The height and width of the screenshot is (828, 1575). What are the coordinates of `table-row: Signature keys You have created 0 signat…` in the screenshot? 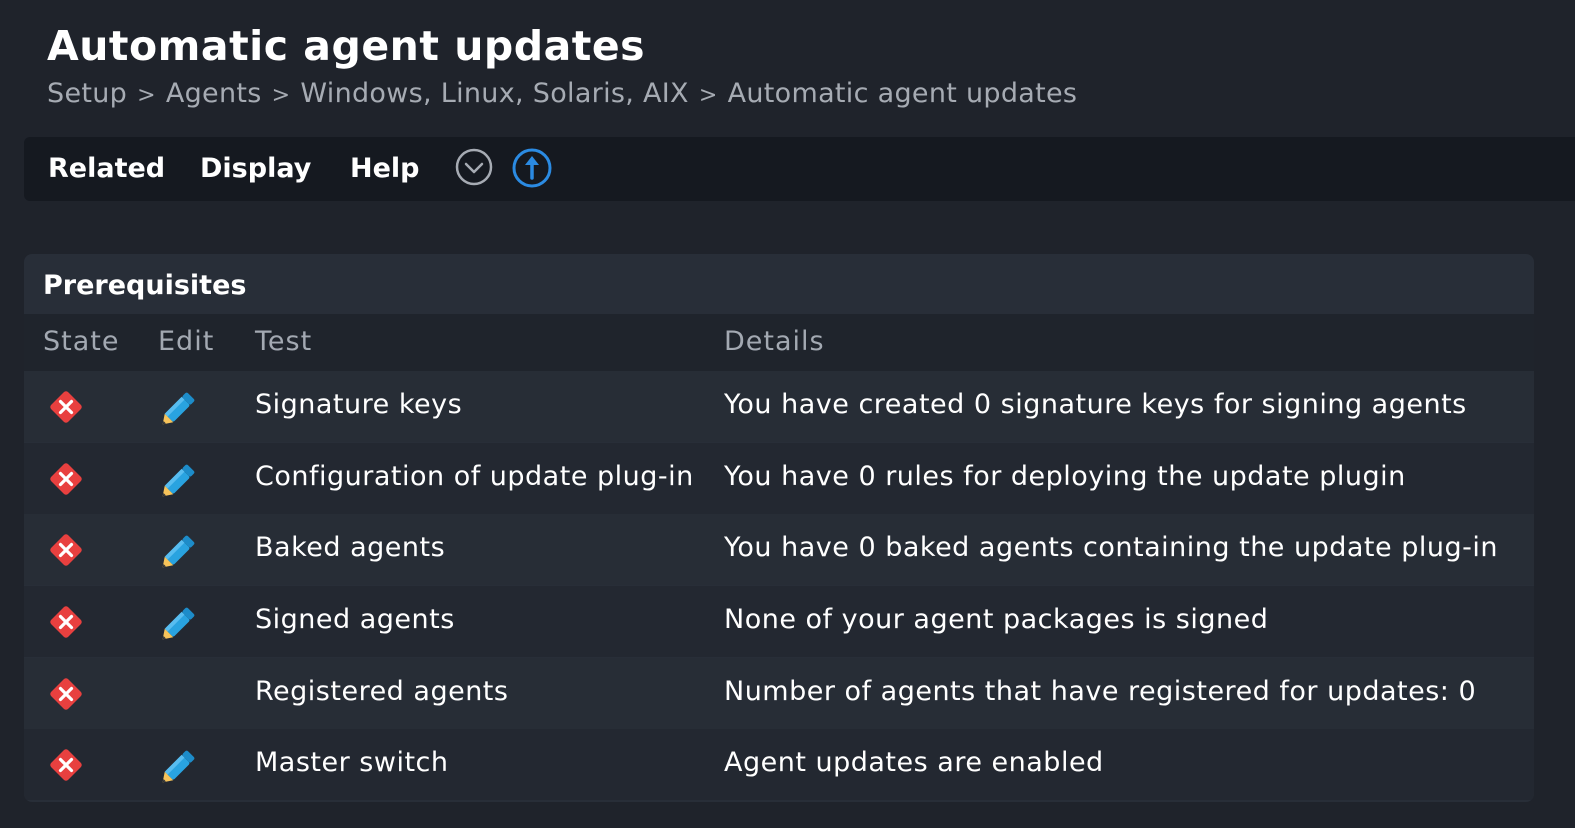 It's located at (779, 406).